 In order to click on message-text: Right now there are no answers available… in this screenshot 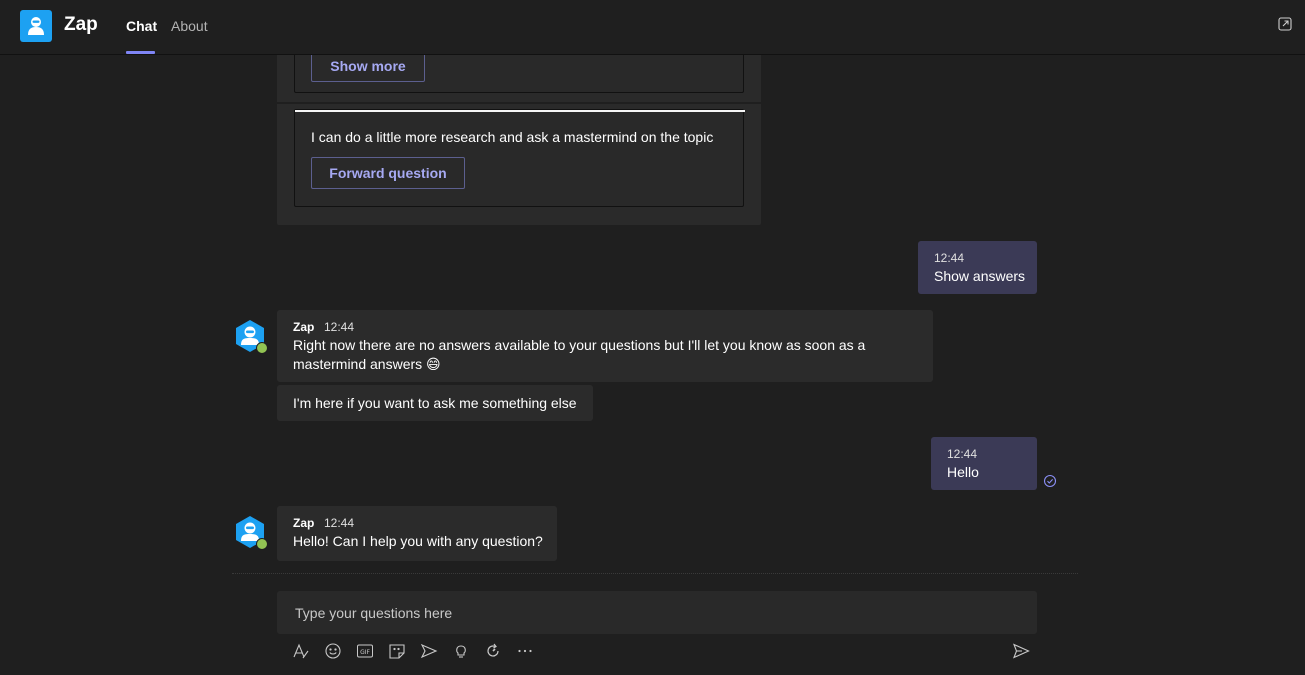, I will do `click(579, 354)`.